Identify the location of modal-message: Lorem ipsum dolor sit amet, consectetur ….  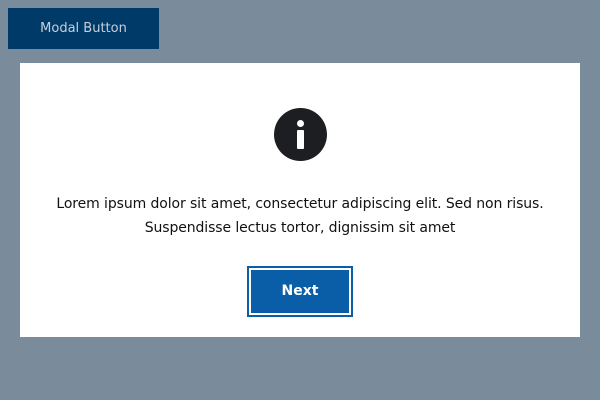
(300, 216).